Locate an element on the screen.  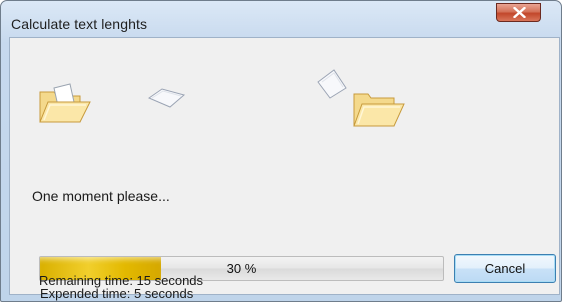
cancel-button: Cancel is located at coordinates (505, 268).